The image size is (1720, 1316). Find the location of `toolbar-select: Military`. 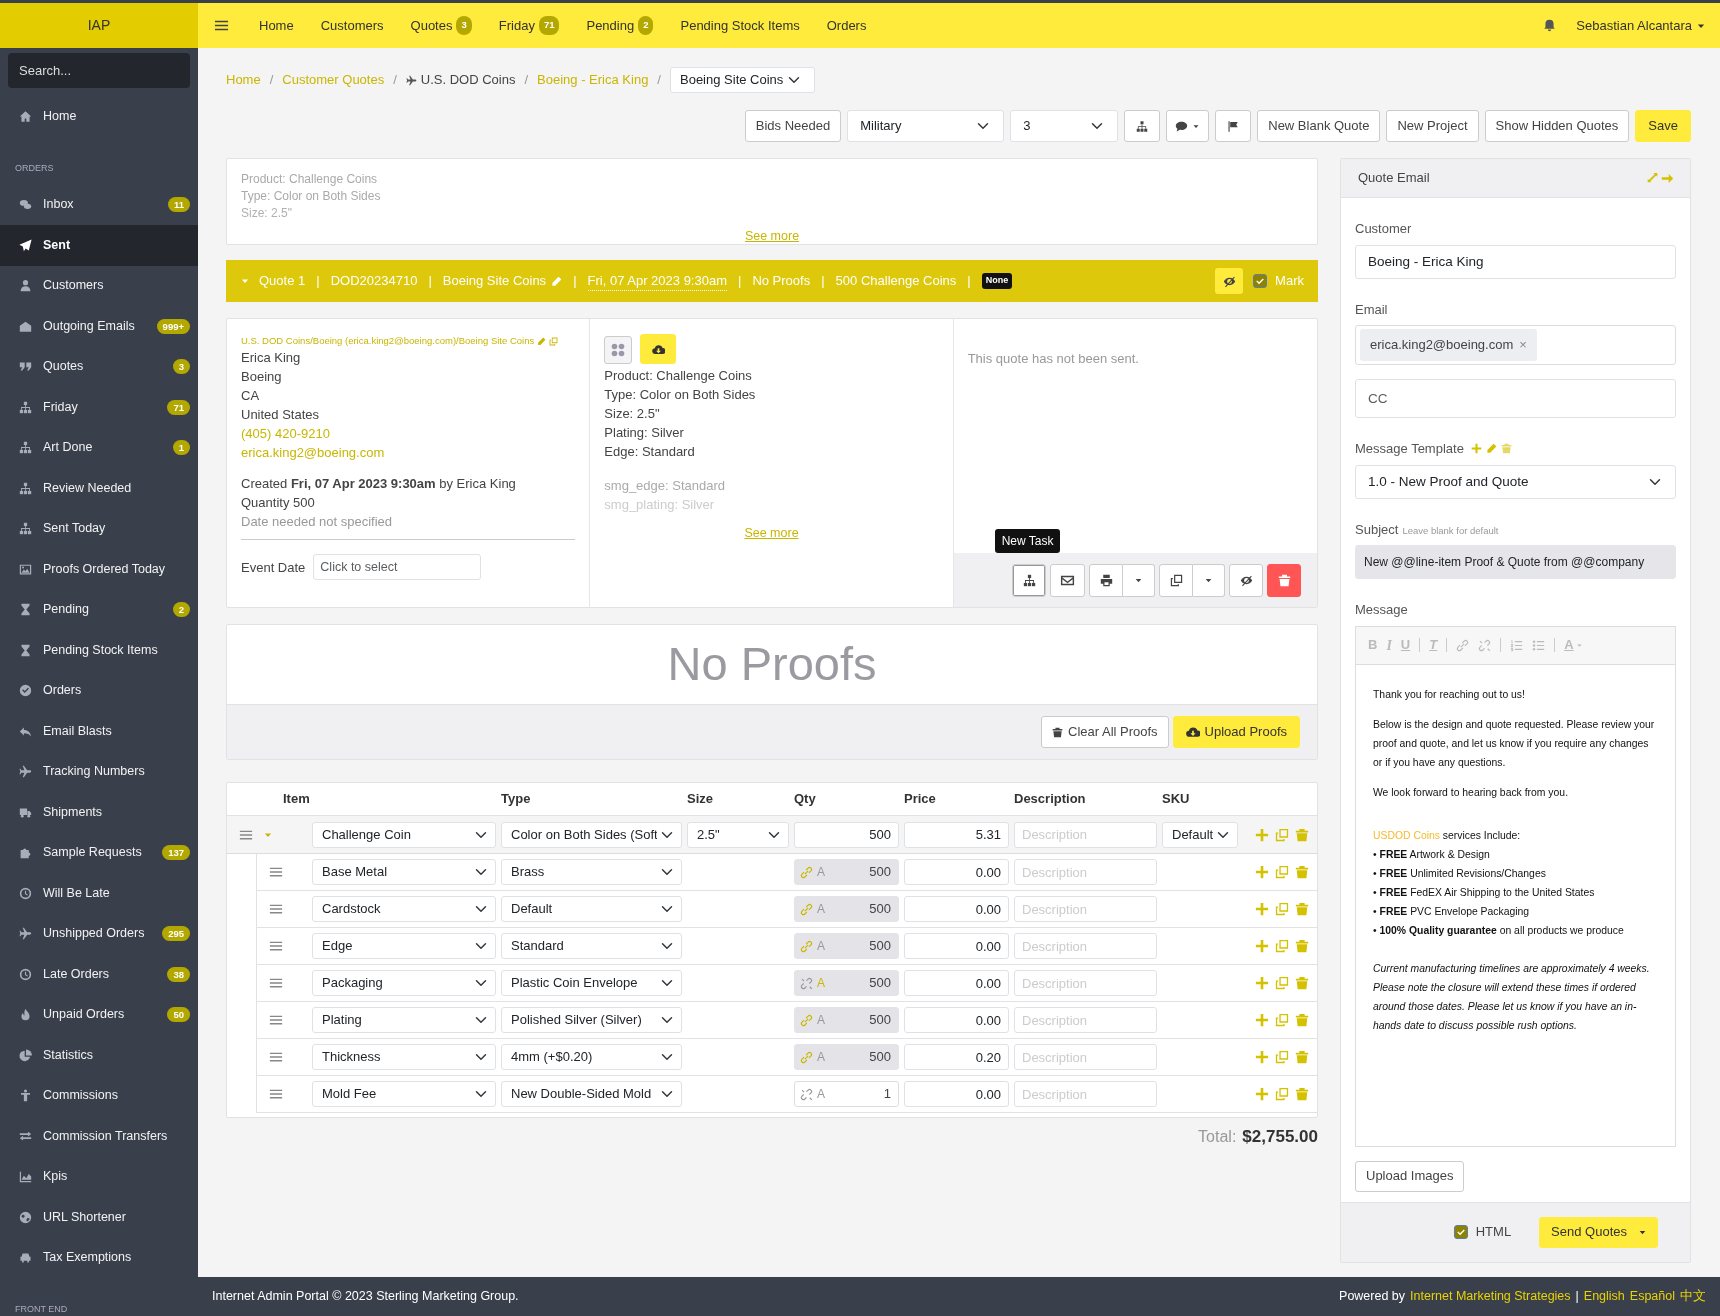

toolbar-select: Military is located at coordinates (926, 126).